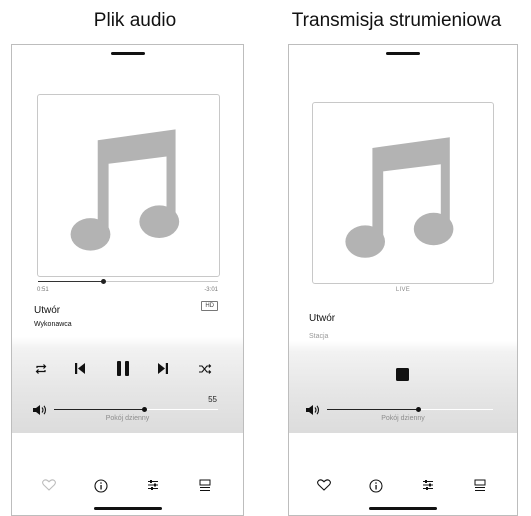 The height and width of the screenshot is (516, 531). I want to click on control-panel: Pokój dzienny, so click(403, 387).